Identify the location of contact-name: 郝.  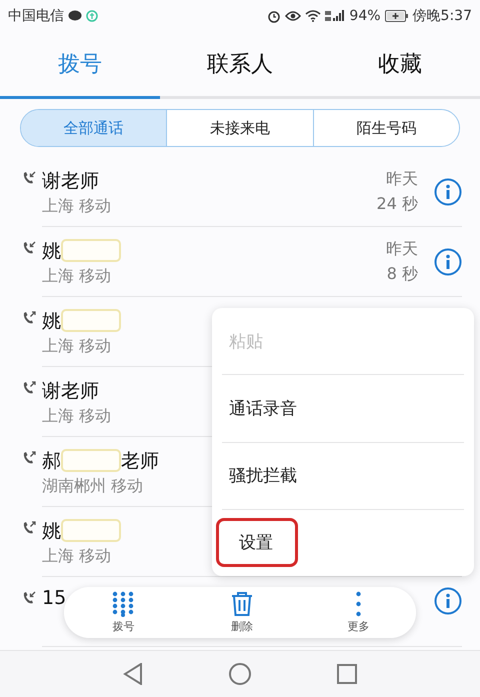
(51, 461).